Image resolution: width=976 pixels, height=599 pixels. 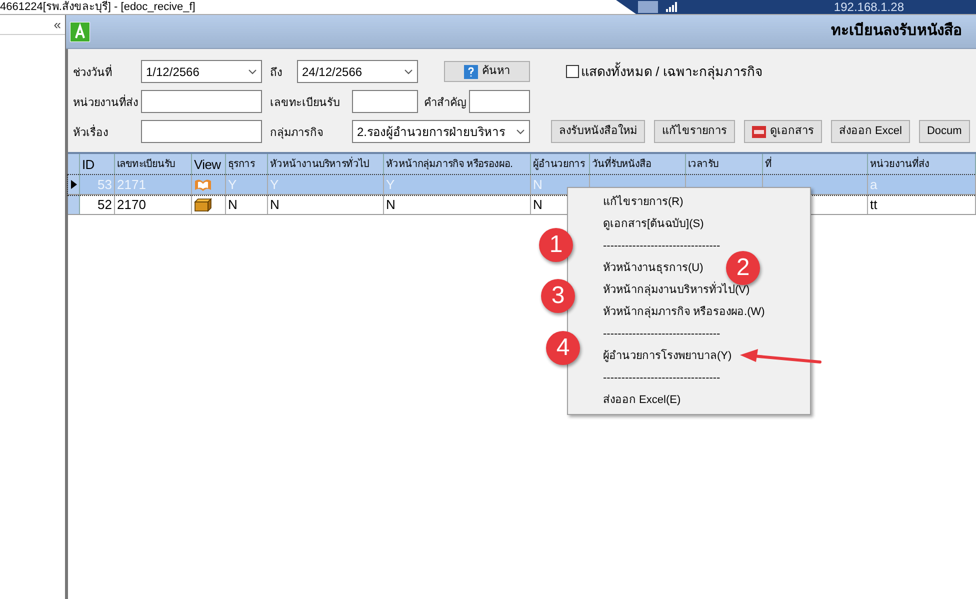 I want to click on table-cell: 53, so click(x=97, y=184).